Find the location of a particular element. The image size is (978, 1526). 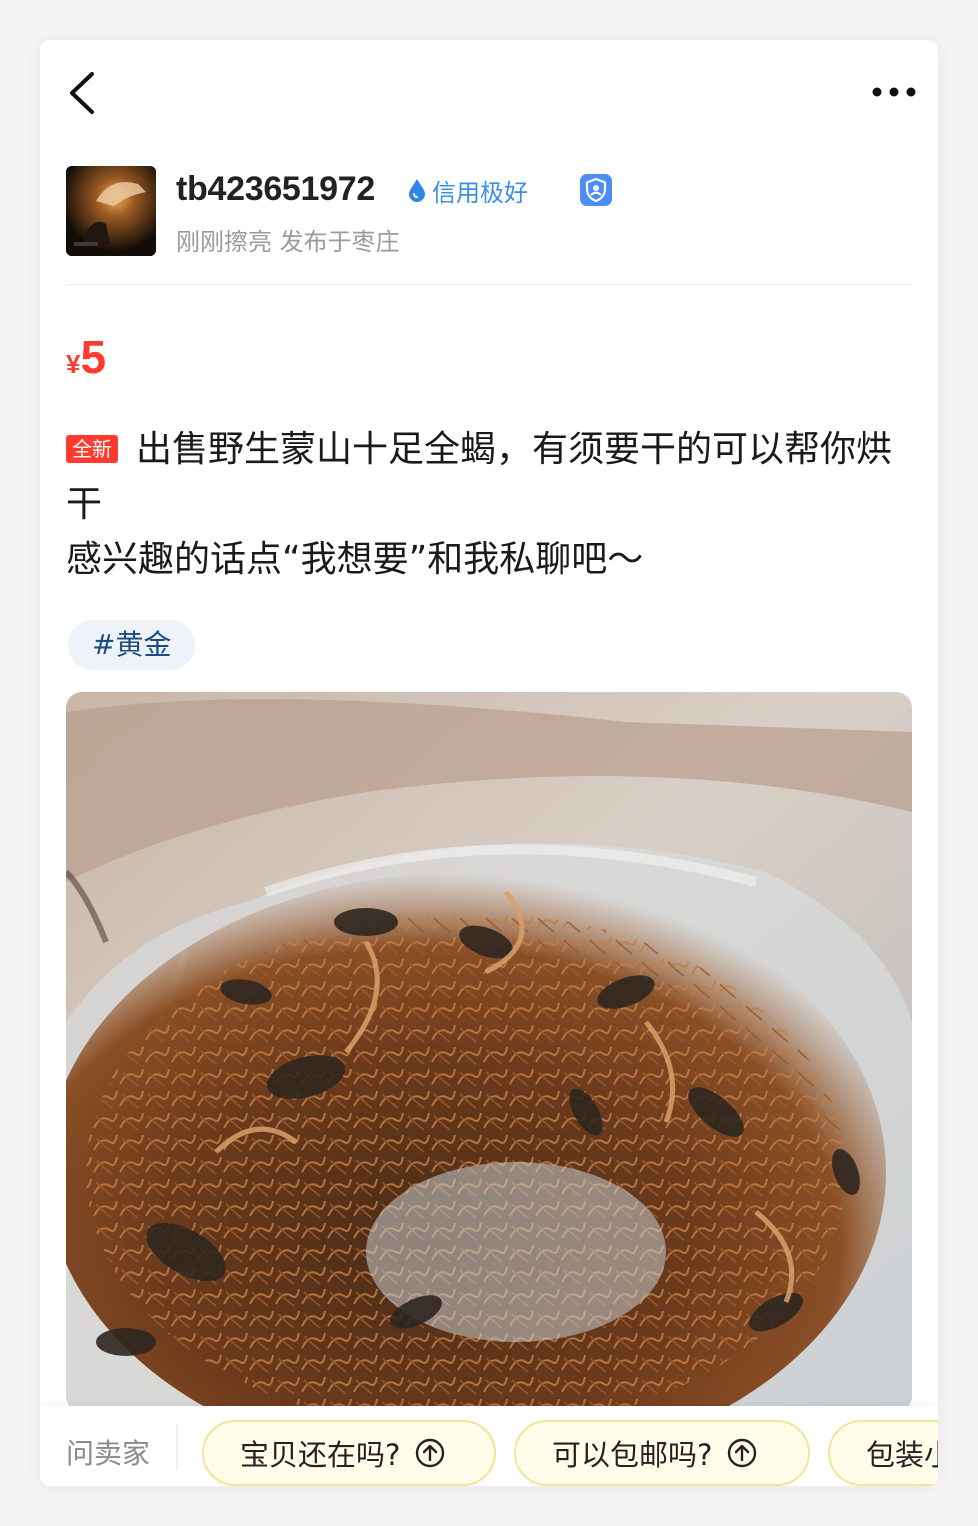

verified-user-icon is located at coordinates (596, 190).